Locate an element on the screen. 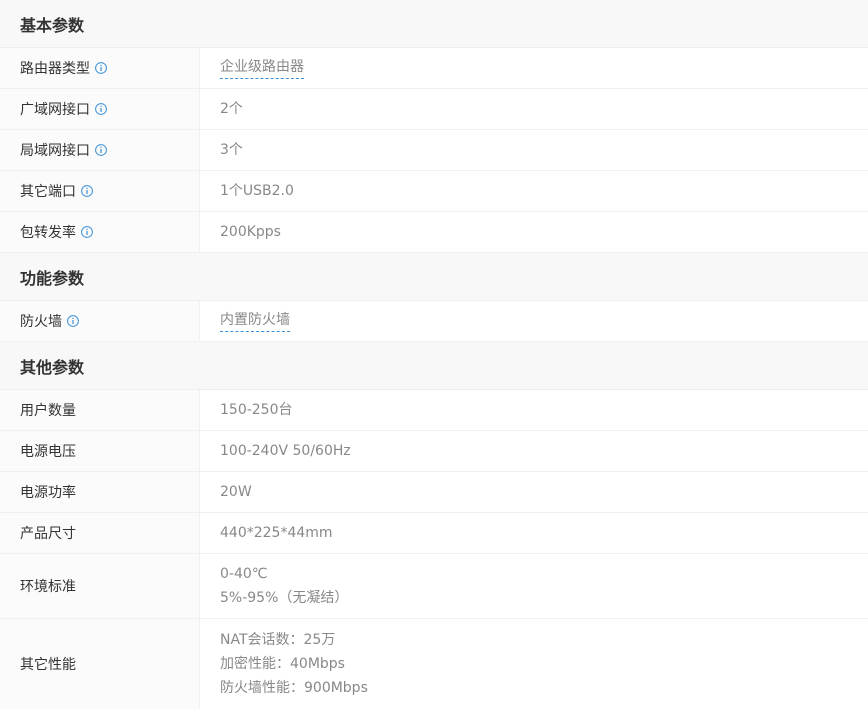  spec-value-cell: 企业级路由器 is located at coordinates (534, 68).